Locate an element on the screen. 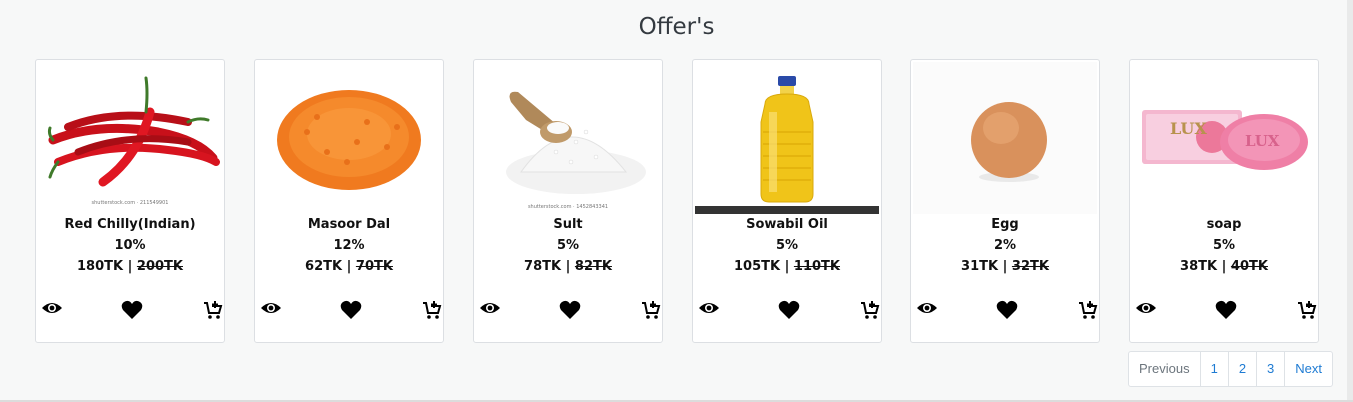  soap-brand-logo: LUX is located at coordinates (1188, 128).